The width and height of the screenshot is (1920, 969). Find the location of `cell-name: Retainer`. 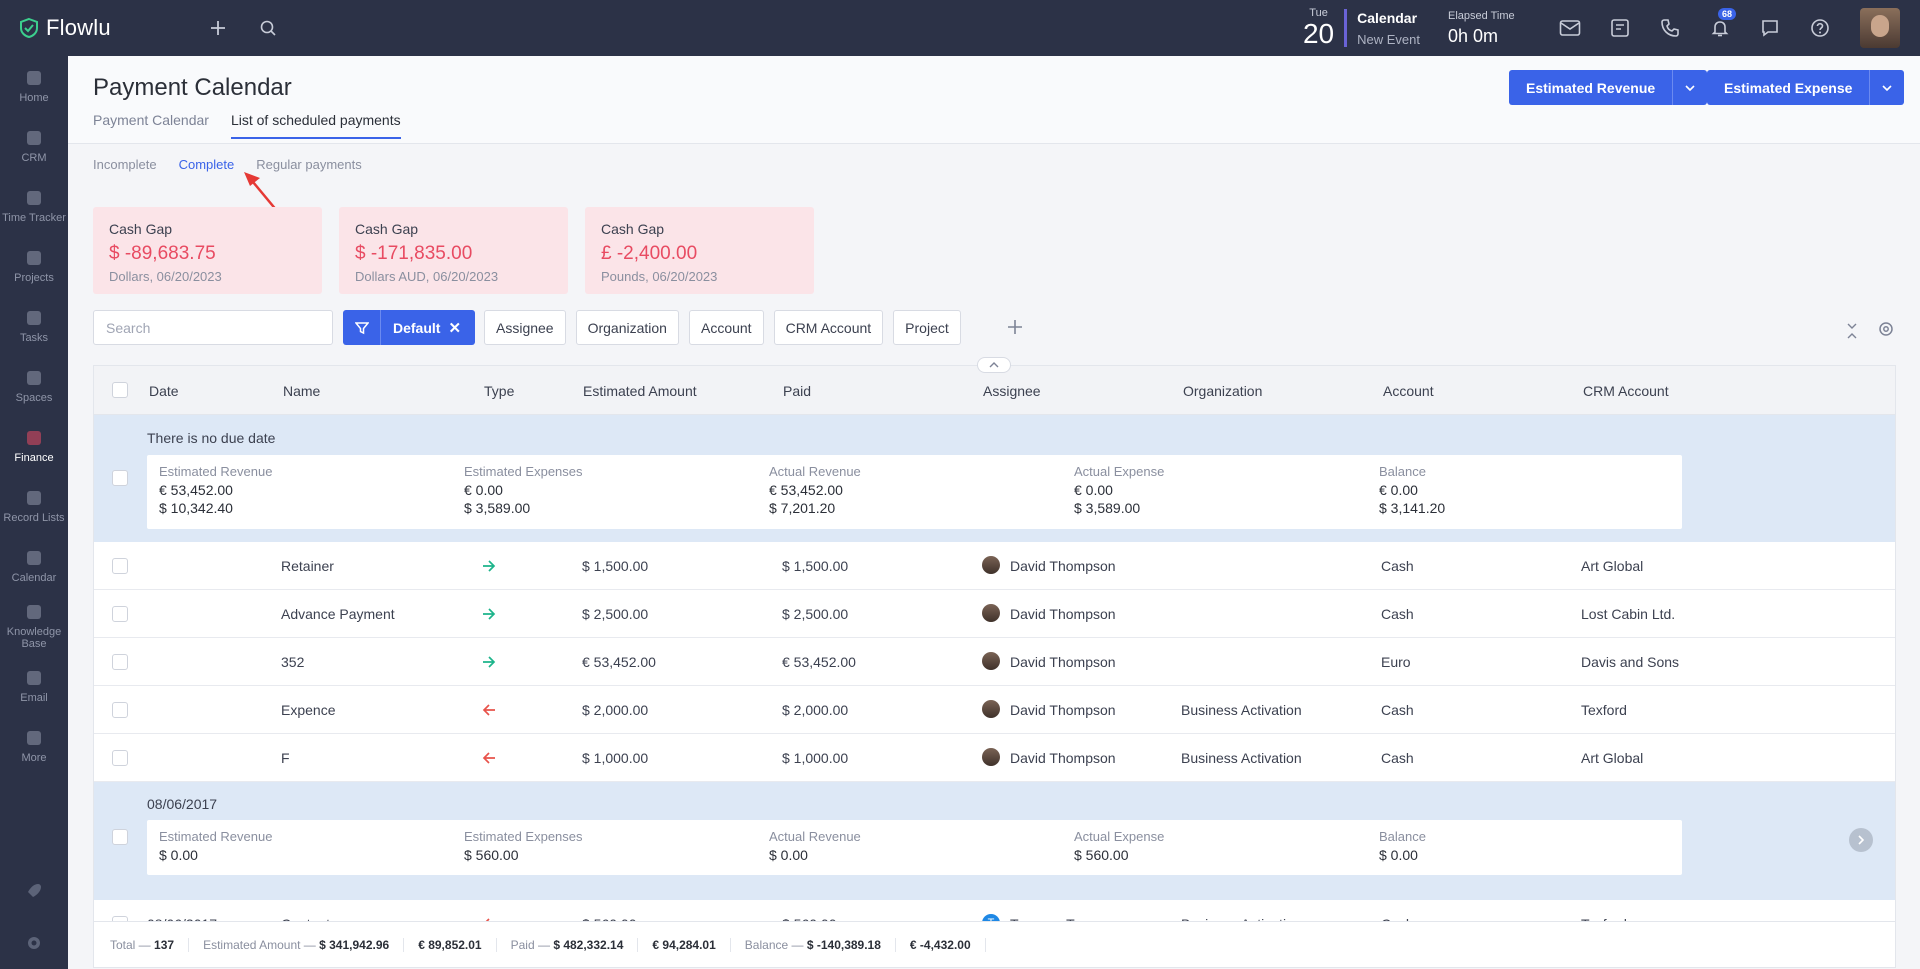

cell-name: Retainer is located at coordinates (307, 566).